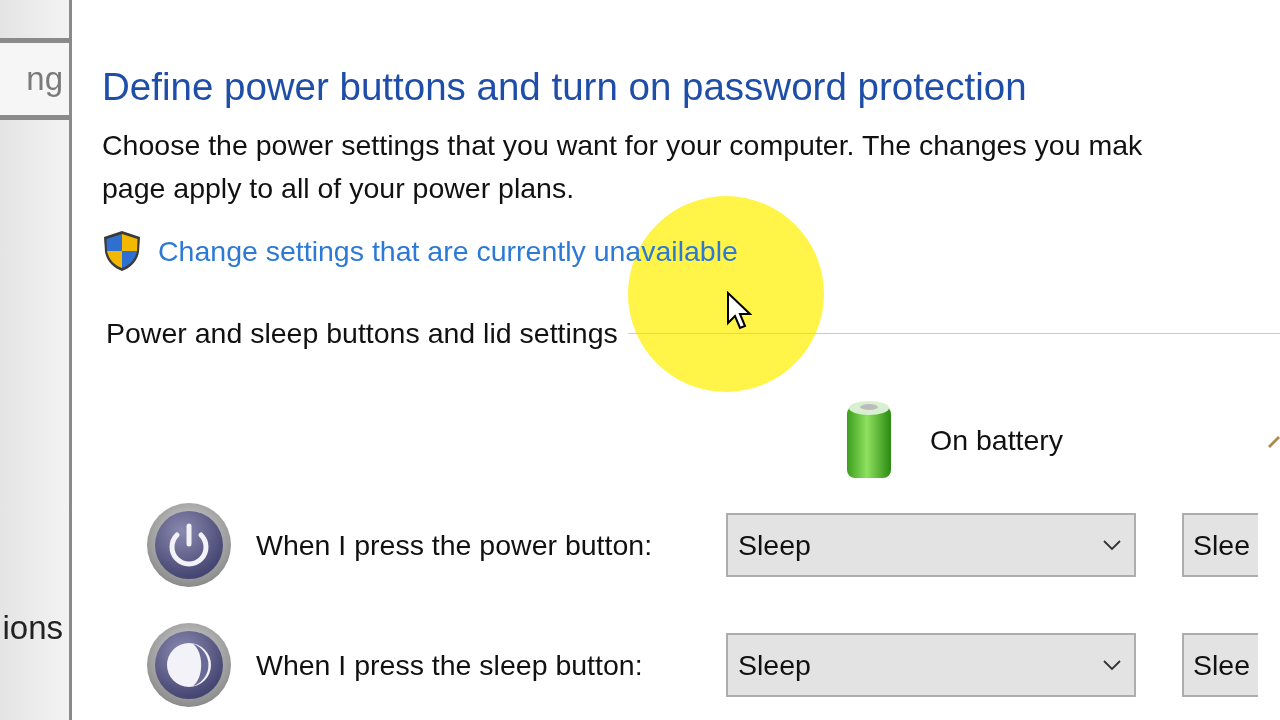  Describe the element at coordinates (189, 665) in the screenshot. I see `moon-icon` at that location.